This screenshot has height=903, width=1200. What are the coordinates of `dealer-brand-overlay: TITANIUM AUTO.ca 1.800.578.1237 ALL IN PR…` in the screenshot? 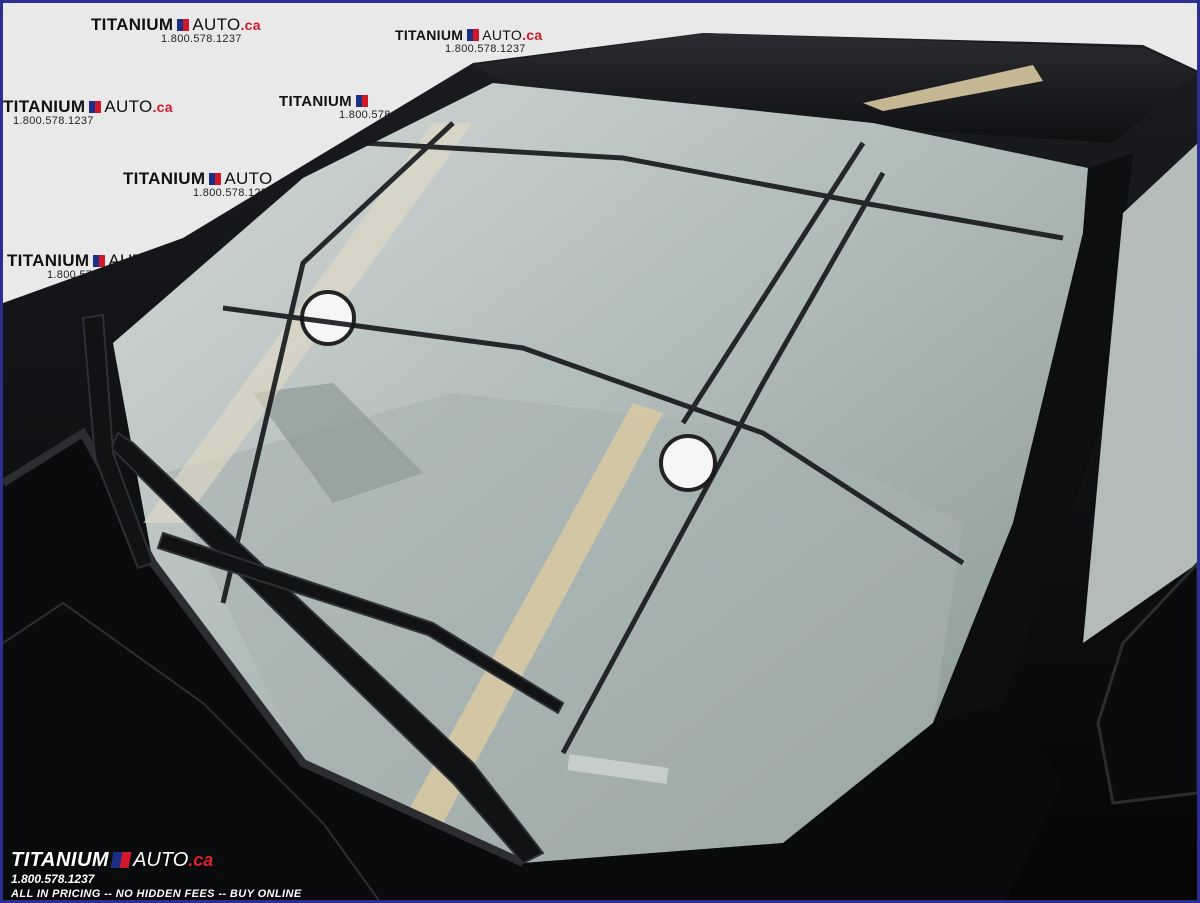 It's located at (156, 874).